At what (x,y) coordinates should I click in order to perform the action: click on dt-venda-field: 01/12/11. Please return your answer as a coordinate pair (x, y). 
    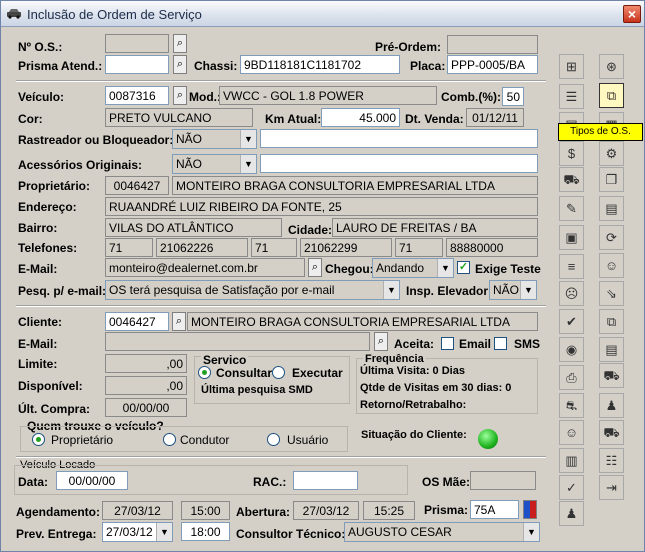
    Looking at the image, I should click on (495, 117).